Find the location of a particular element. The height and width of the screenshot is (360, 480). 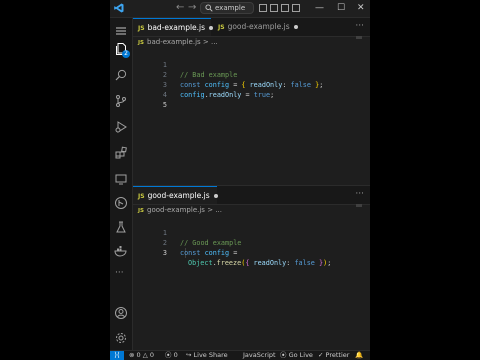

explorer-badge: 2 is located at coordinates (126, 54).